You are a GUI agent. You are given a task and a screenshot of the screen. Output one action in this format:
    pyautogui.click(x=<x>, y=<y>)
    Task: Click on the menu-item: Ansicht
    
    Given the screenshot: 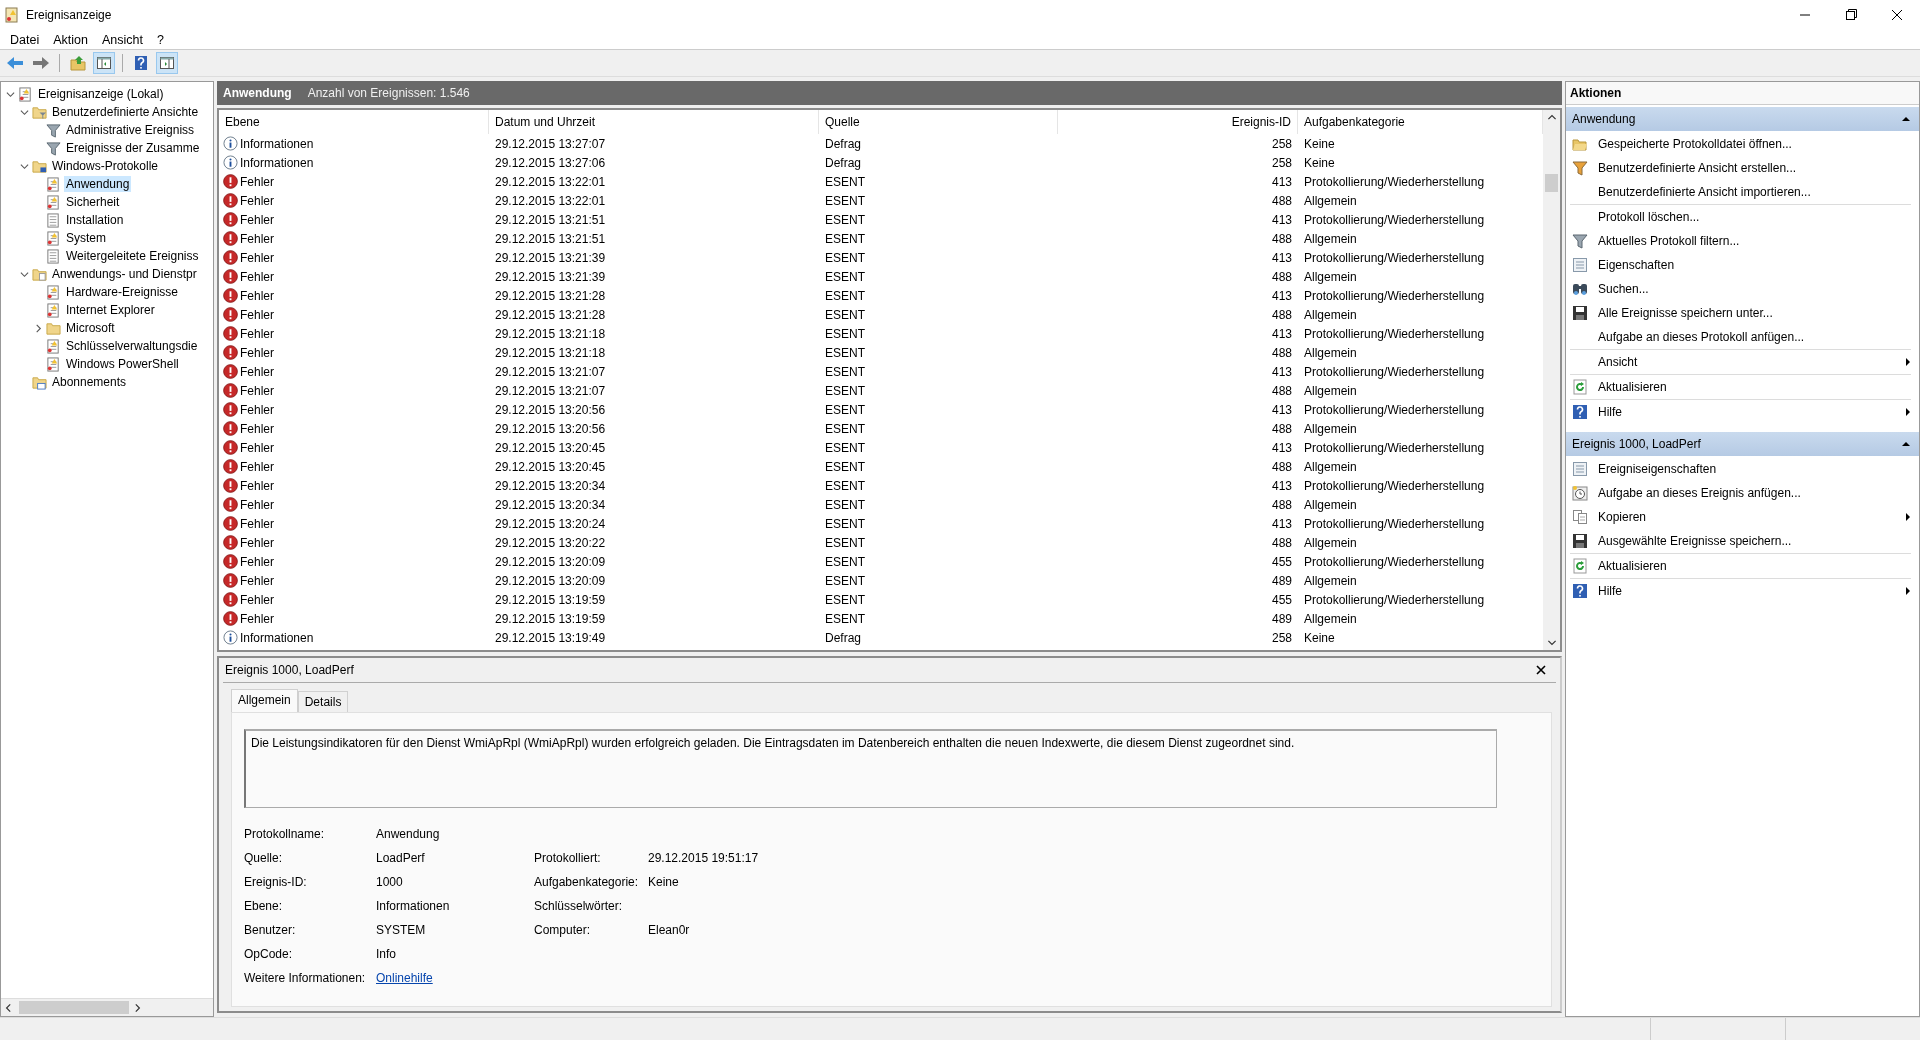 What is the action you would take?
    pyautogui.click(x=123, y=39)
    